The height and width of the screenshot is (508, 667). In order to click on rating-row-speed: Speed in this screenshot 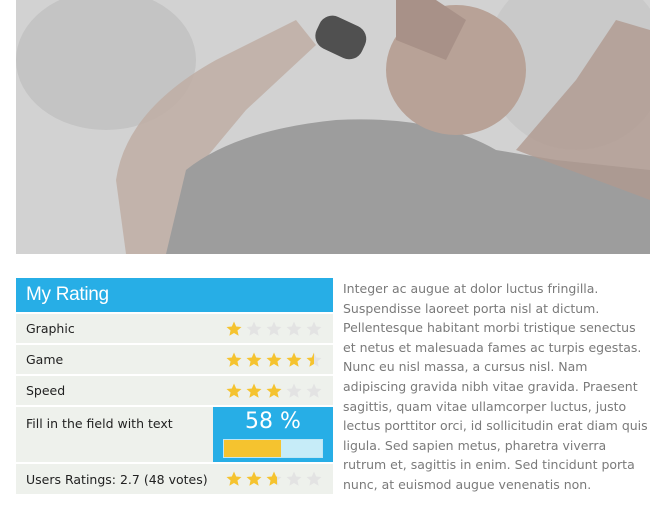, I will do `click(174, 390)`.